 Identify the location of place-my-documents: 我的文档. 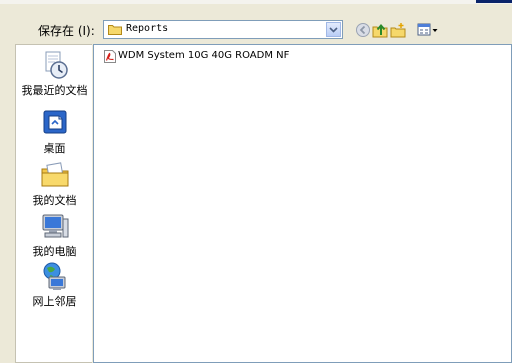
(54, 183).